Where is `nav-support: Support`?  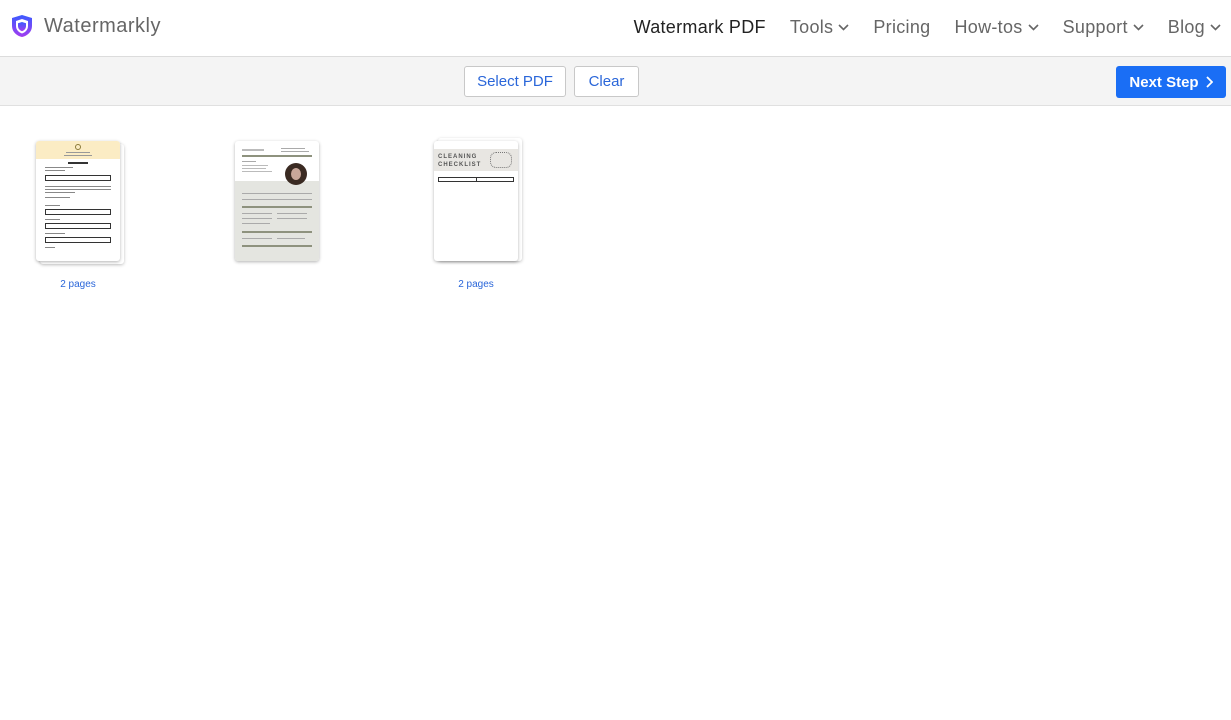 nav-support: Support is located at coordinates (1103, 27).